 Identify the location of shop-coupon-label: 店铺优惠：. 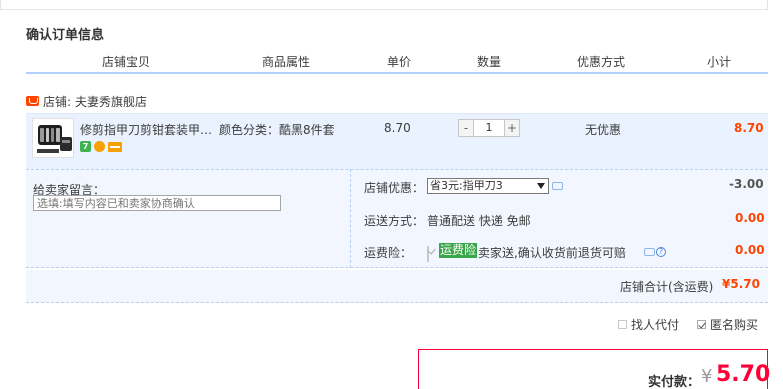
(394, 188).